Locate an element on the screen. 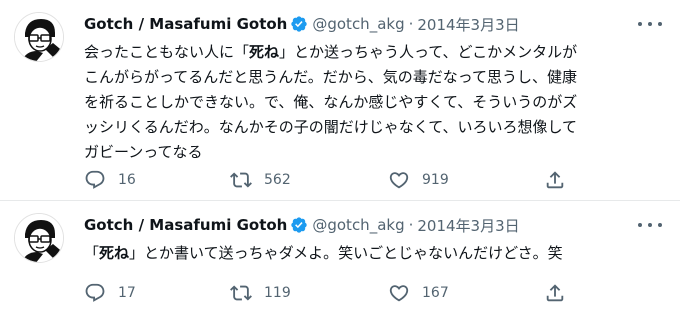  like-count: 167 is located at coordinates (435, 293).